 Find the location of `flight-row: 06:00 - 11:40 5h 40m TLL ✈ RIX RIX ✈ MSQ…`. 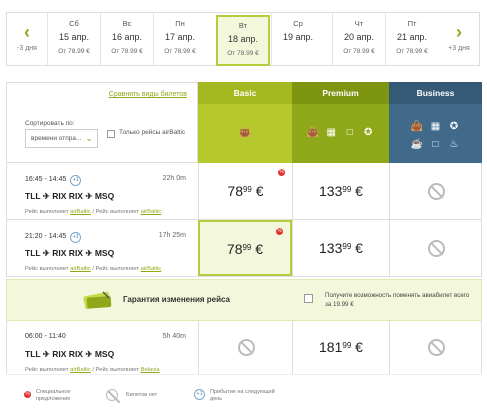

flight-row: 06:00 - 11:40 5h 40m TLL ✈ RIX RIX ✈ MSQ… is located at coordinates (244, 348).